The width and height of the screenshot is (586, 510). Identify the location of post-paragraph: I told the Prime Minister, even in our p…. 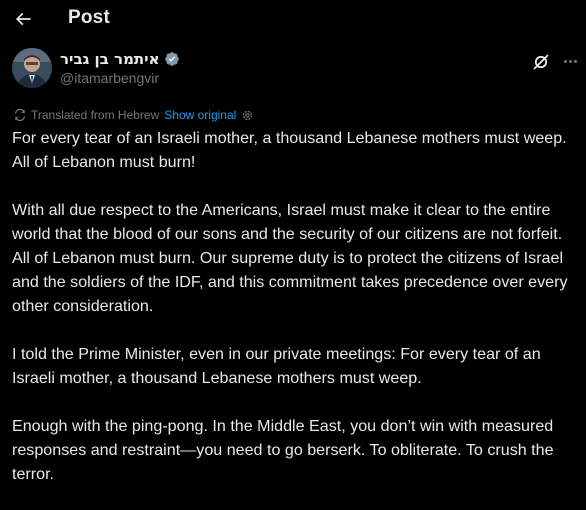
(276, 366).